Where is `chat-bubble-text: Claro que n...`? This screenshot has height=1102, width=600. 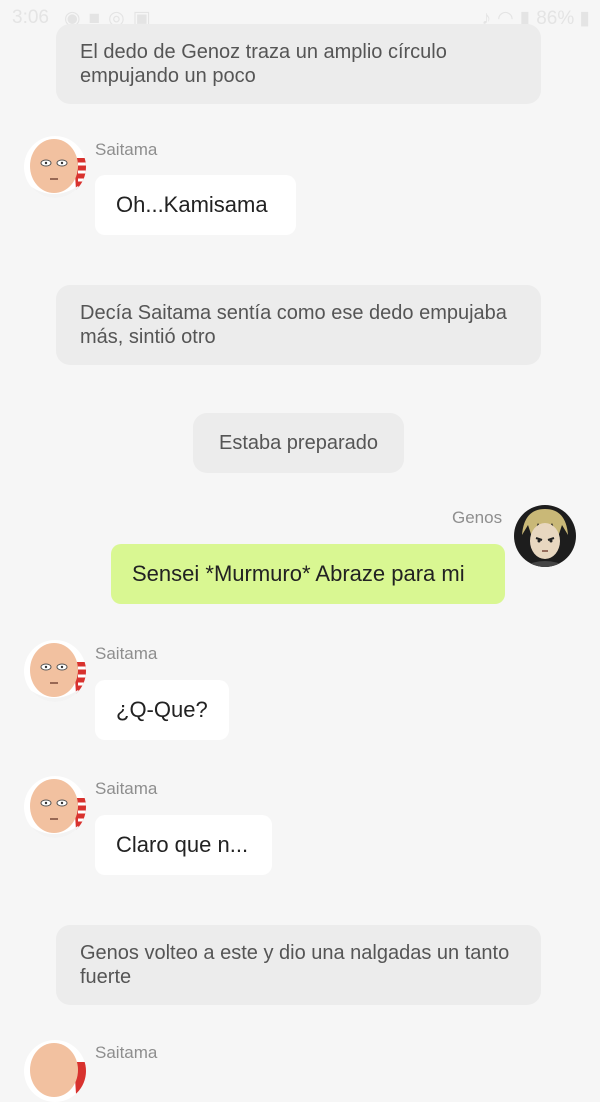 chat-bubble-text: Claro que n... is located at coordinates (182, 844).